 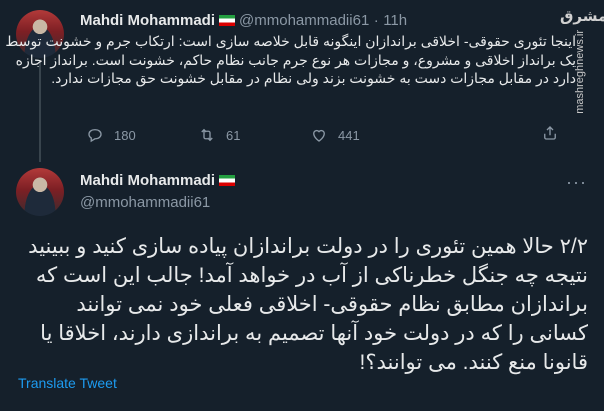 I want to click on tweet-actions: 180 61 441, so click(x=254, y=135).